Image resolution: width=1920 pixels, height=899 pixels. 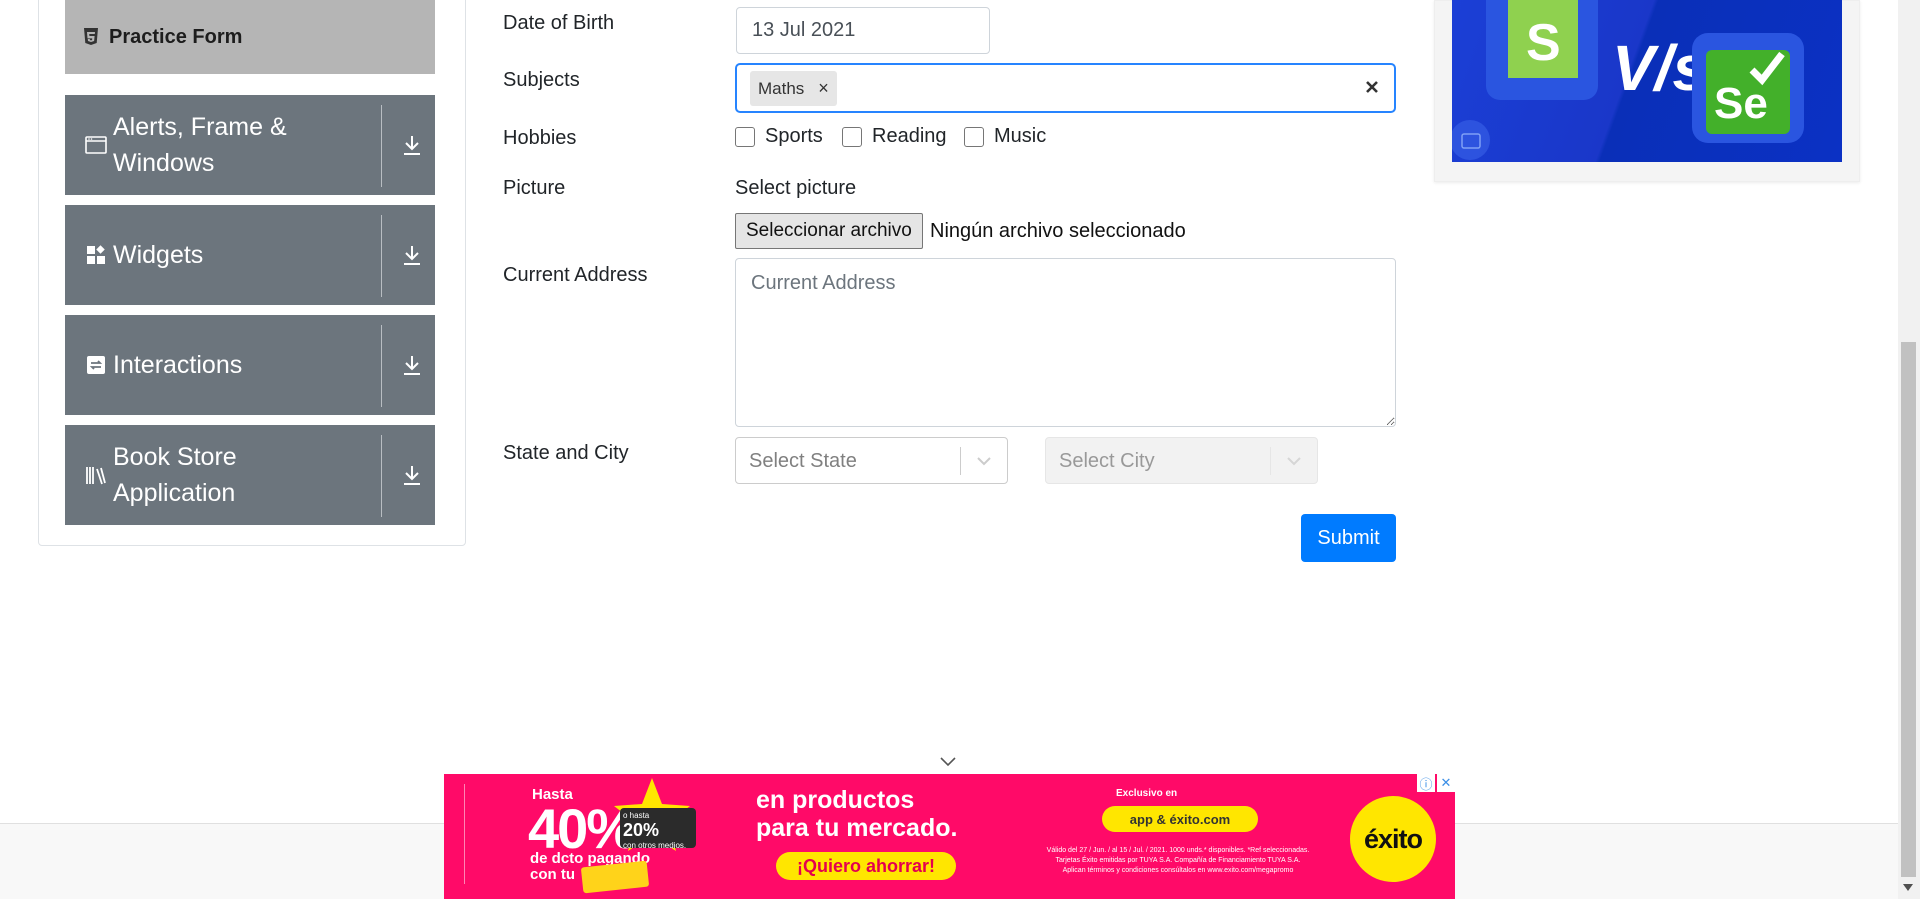 I want to click on subject-chip: Maths ×, so click(x=793, y=88).